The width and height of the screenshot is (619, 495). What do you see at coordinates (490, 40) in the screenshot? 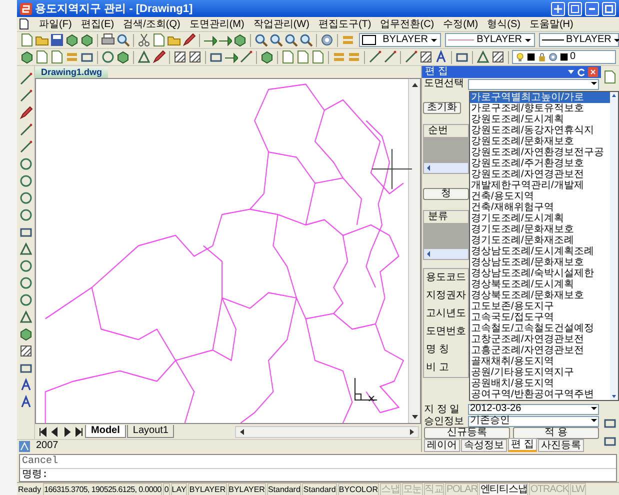
I see `linetype-dropdown: BYLAYER` at bounding box center [490, 40].